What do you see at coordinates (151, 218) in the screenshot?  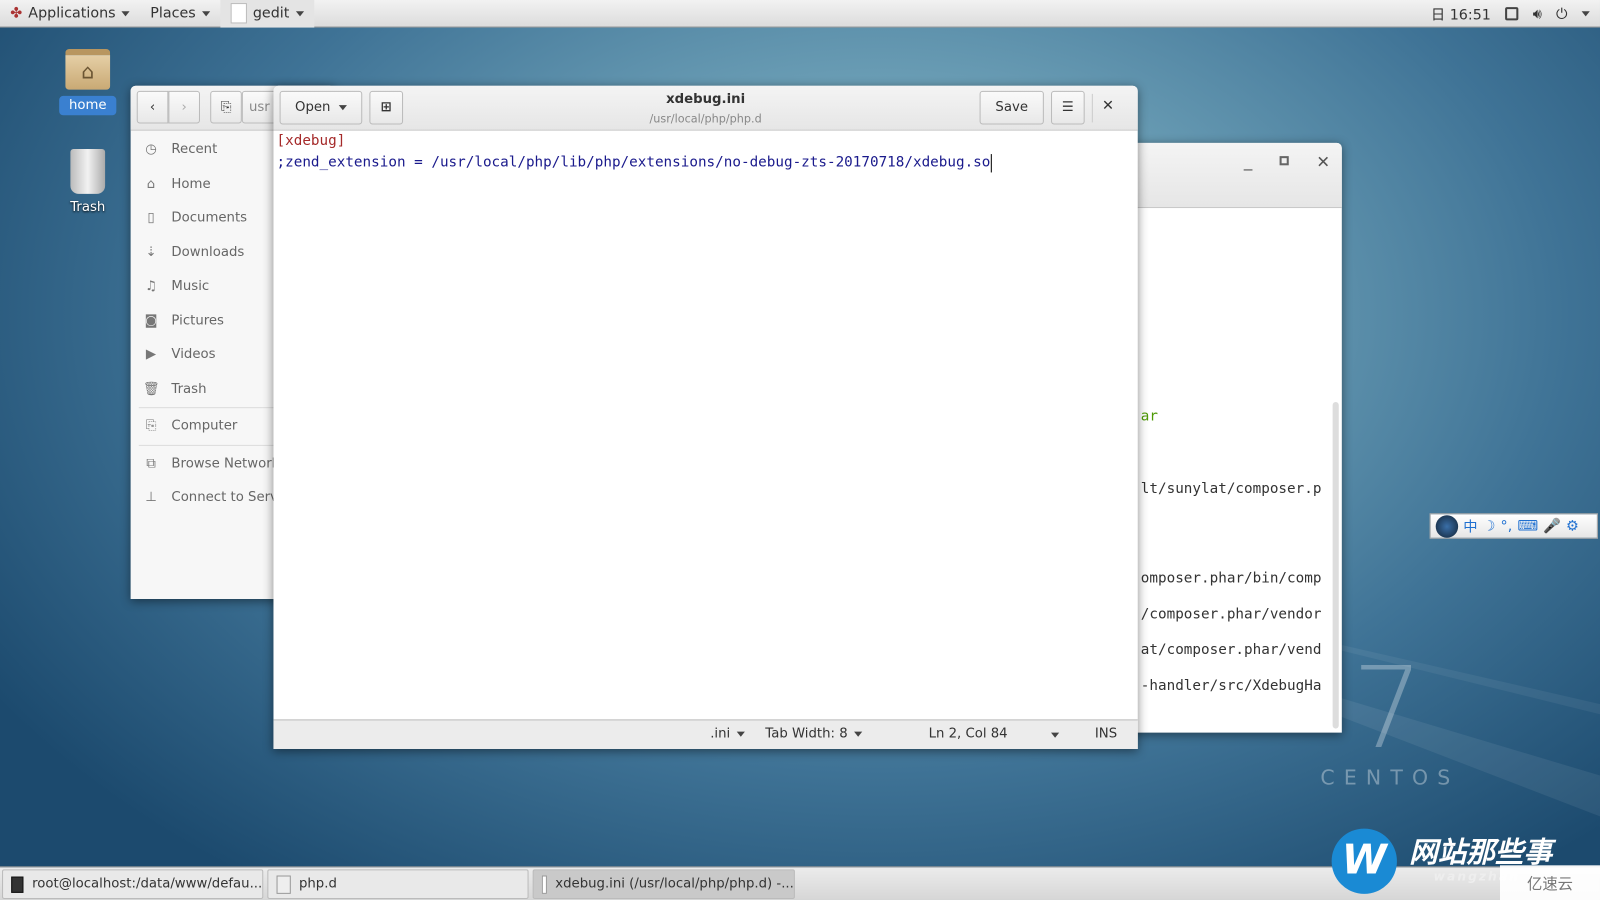 I see `document-icon: ▯` at bounding box center [151, 218].